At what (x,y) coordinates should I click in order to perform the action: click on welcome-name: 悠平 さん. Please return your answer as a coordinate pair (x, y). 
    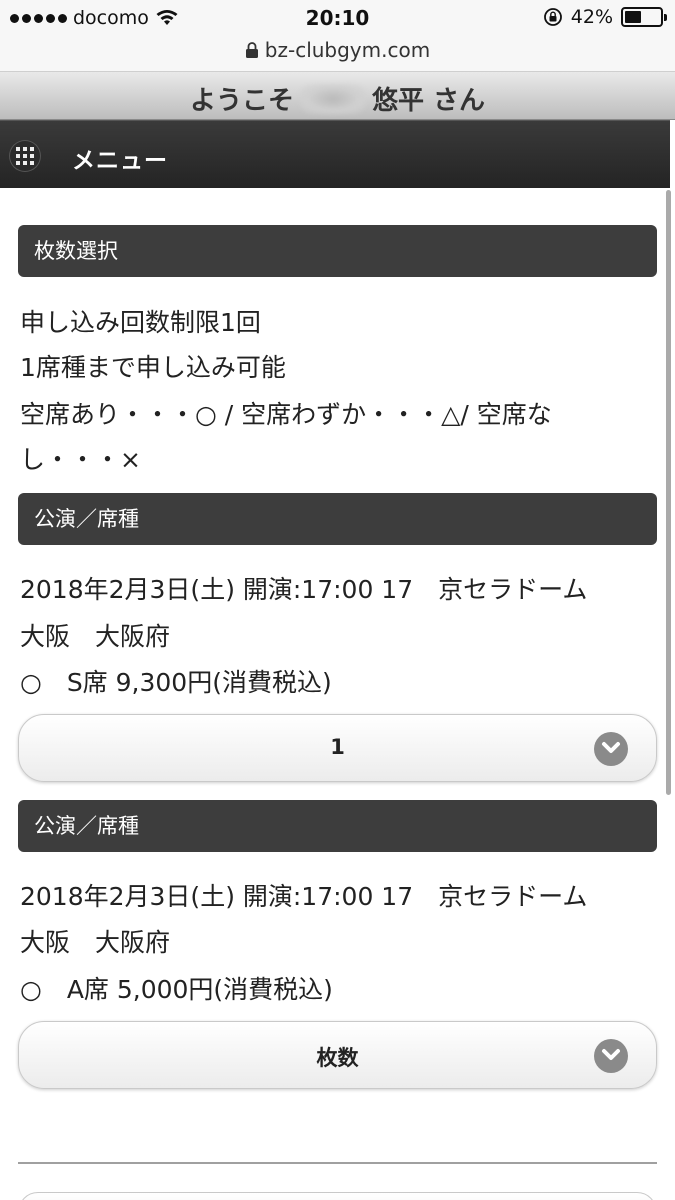
    Looking at the image, I should click on (428, 101).